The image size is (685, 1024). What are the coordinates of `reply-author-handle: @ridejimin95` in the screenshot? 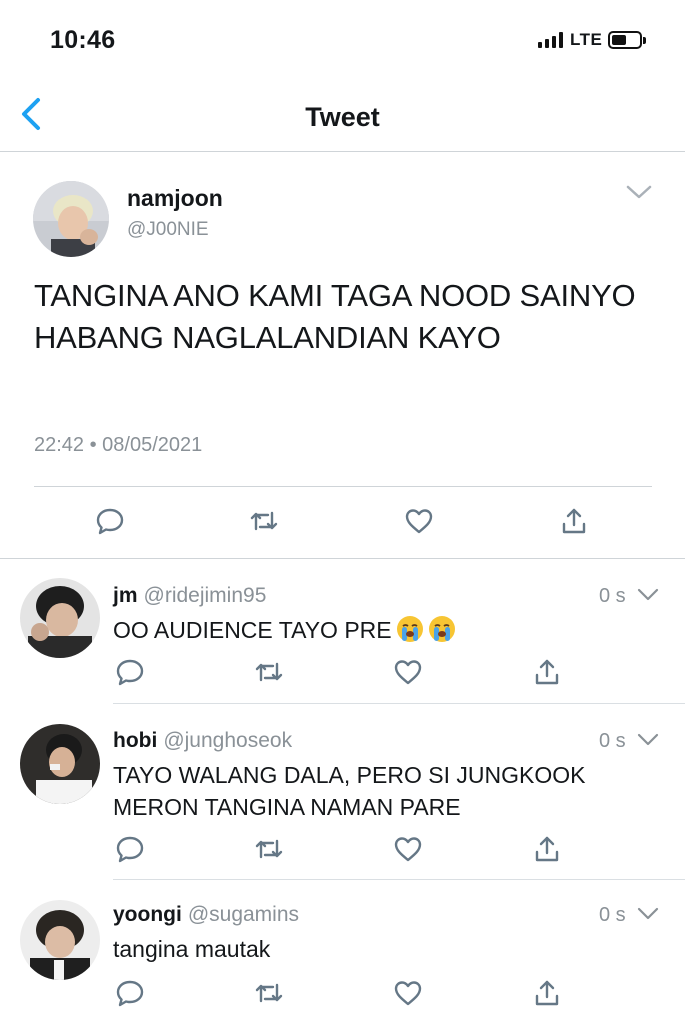 It's located at (205, 595).